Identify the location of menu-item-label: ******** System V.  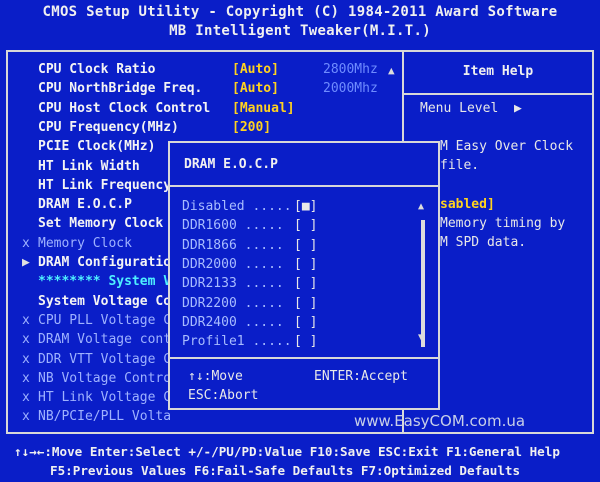
(105, 282).